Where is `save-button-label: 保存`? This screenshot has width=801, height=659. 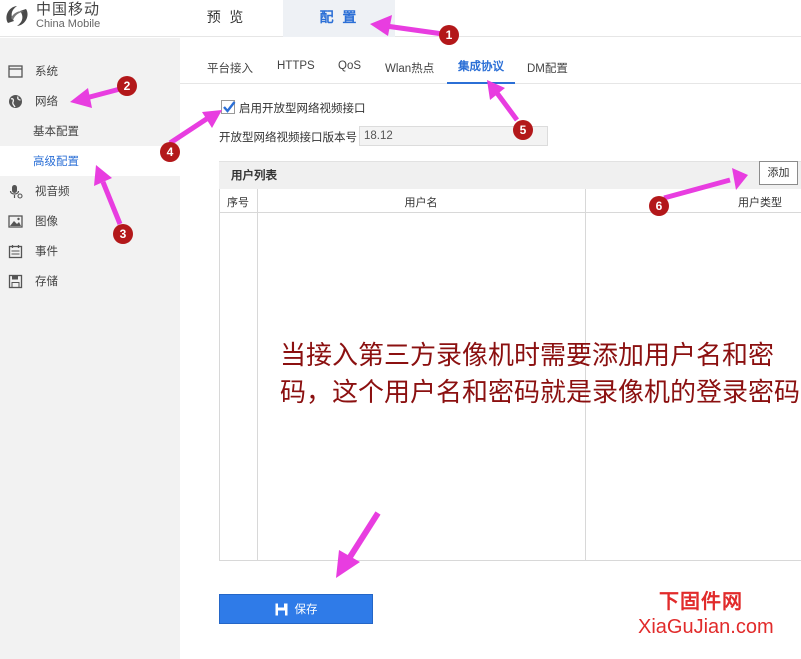
save-button-label: 保存 is located at coordinates (306, 609).